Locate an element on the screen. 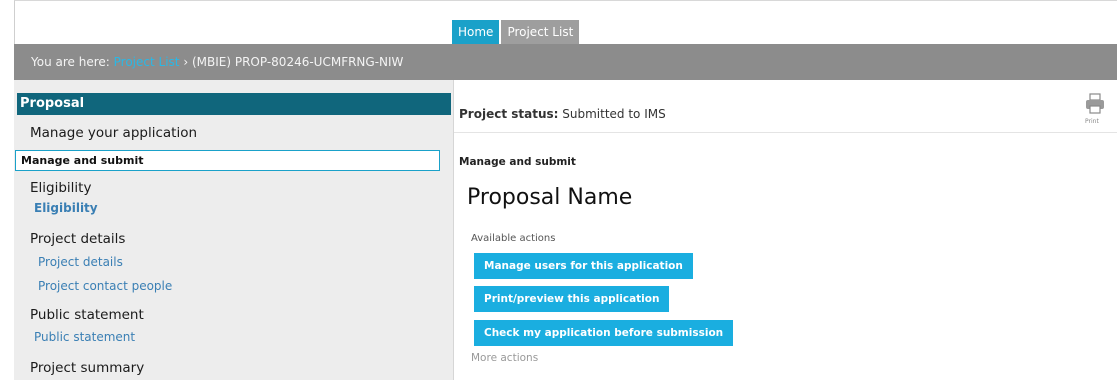 This screenshot has width=1117, height=380. section-label: Manage and submit is located at coordinates (517, 162).